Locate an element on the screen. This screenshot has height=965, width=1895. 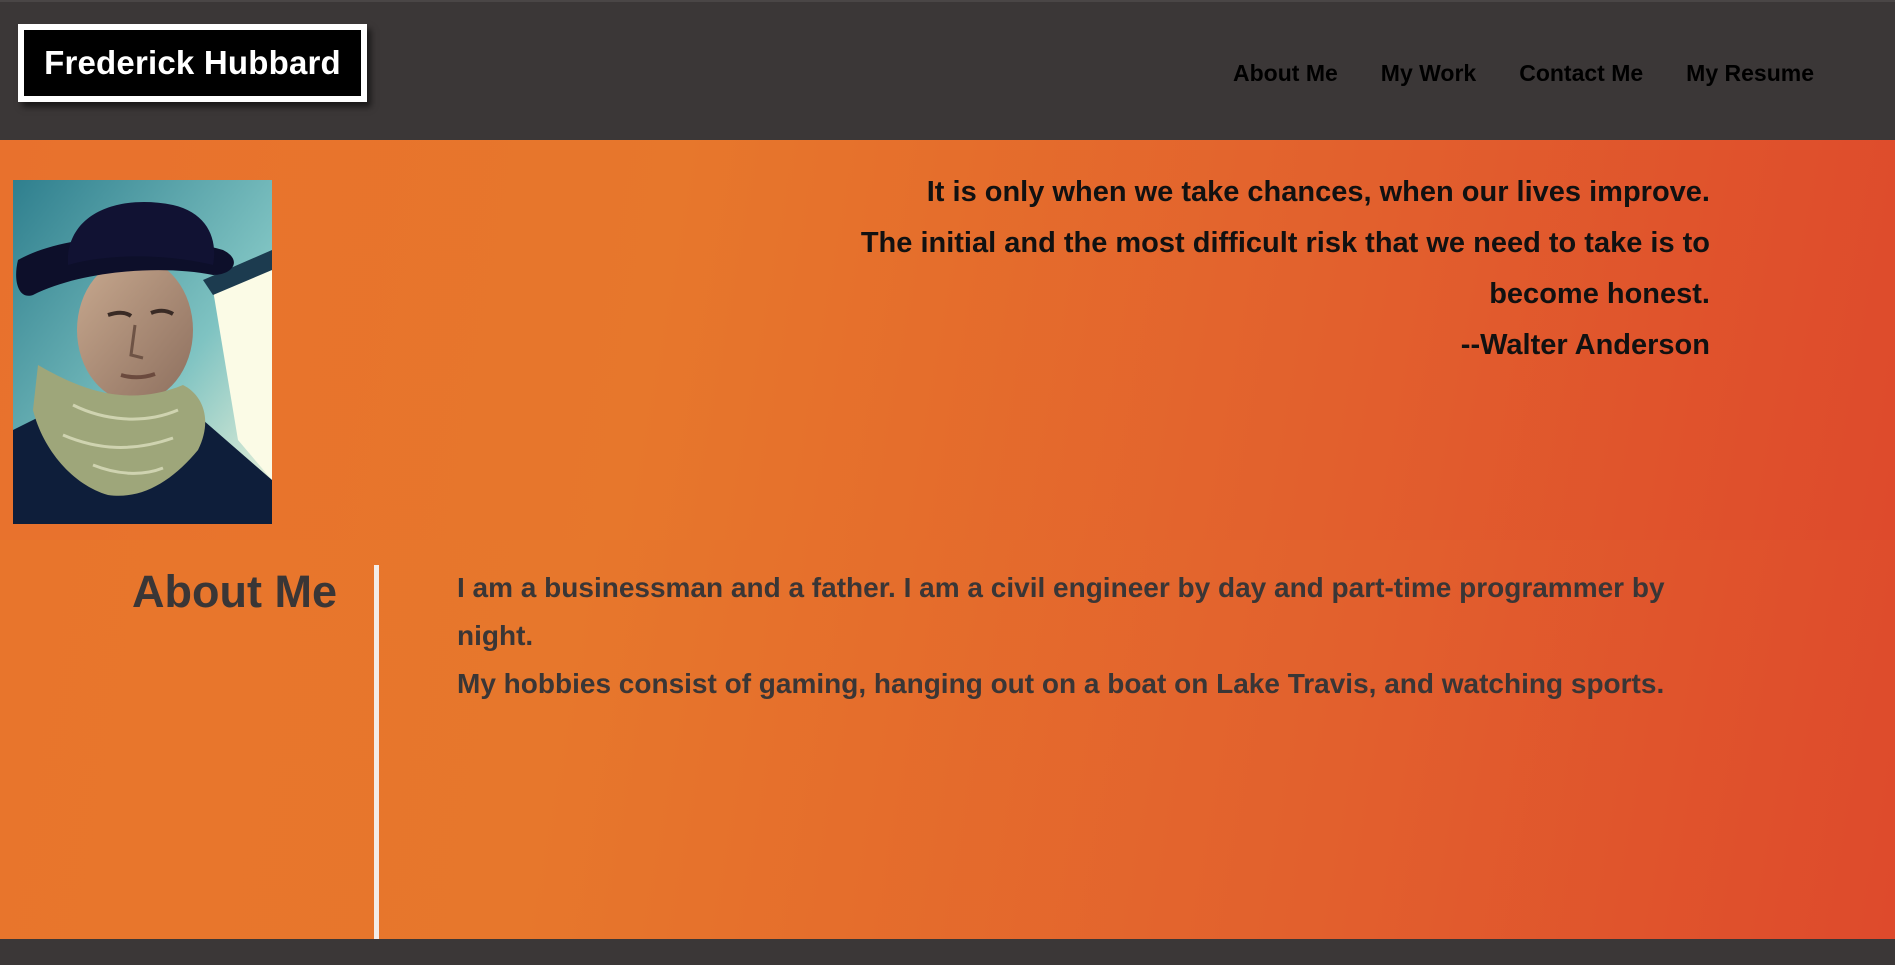
site-logo: Frederick Hubbard is located at coordinates (192, 63).